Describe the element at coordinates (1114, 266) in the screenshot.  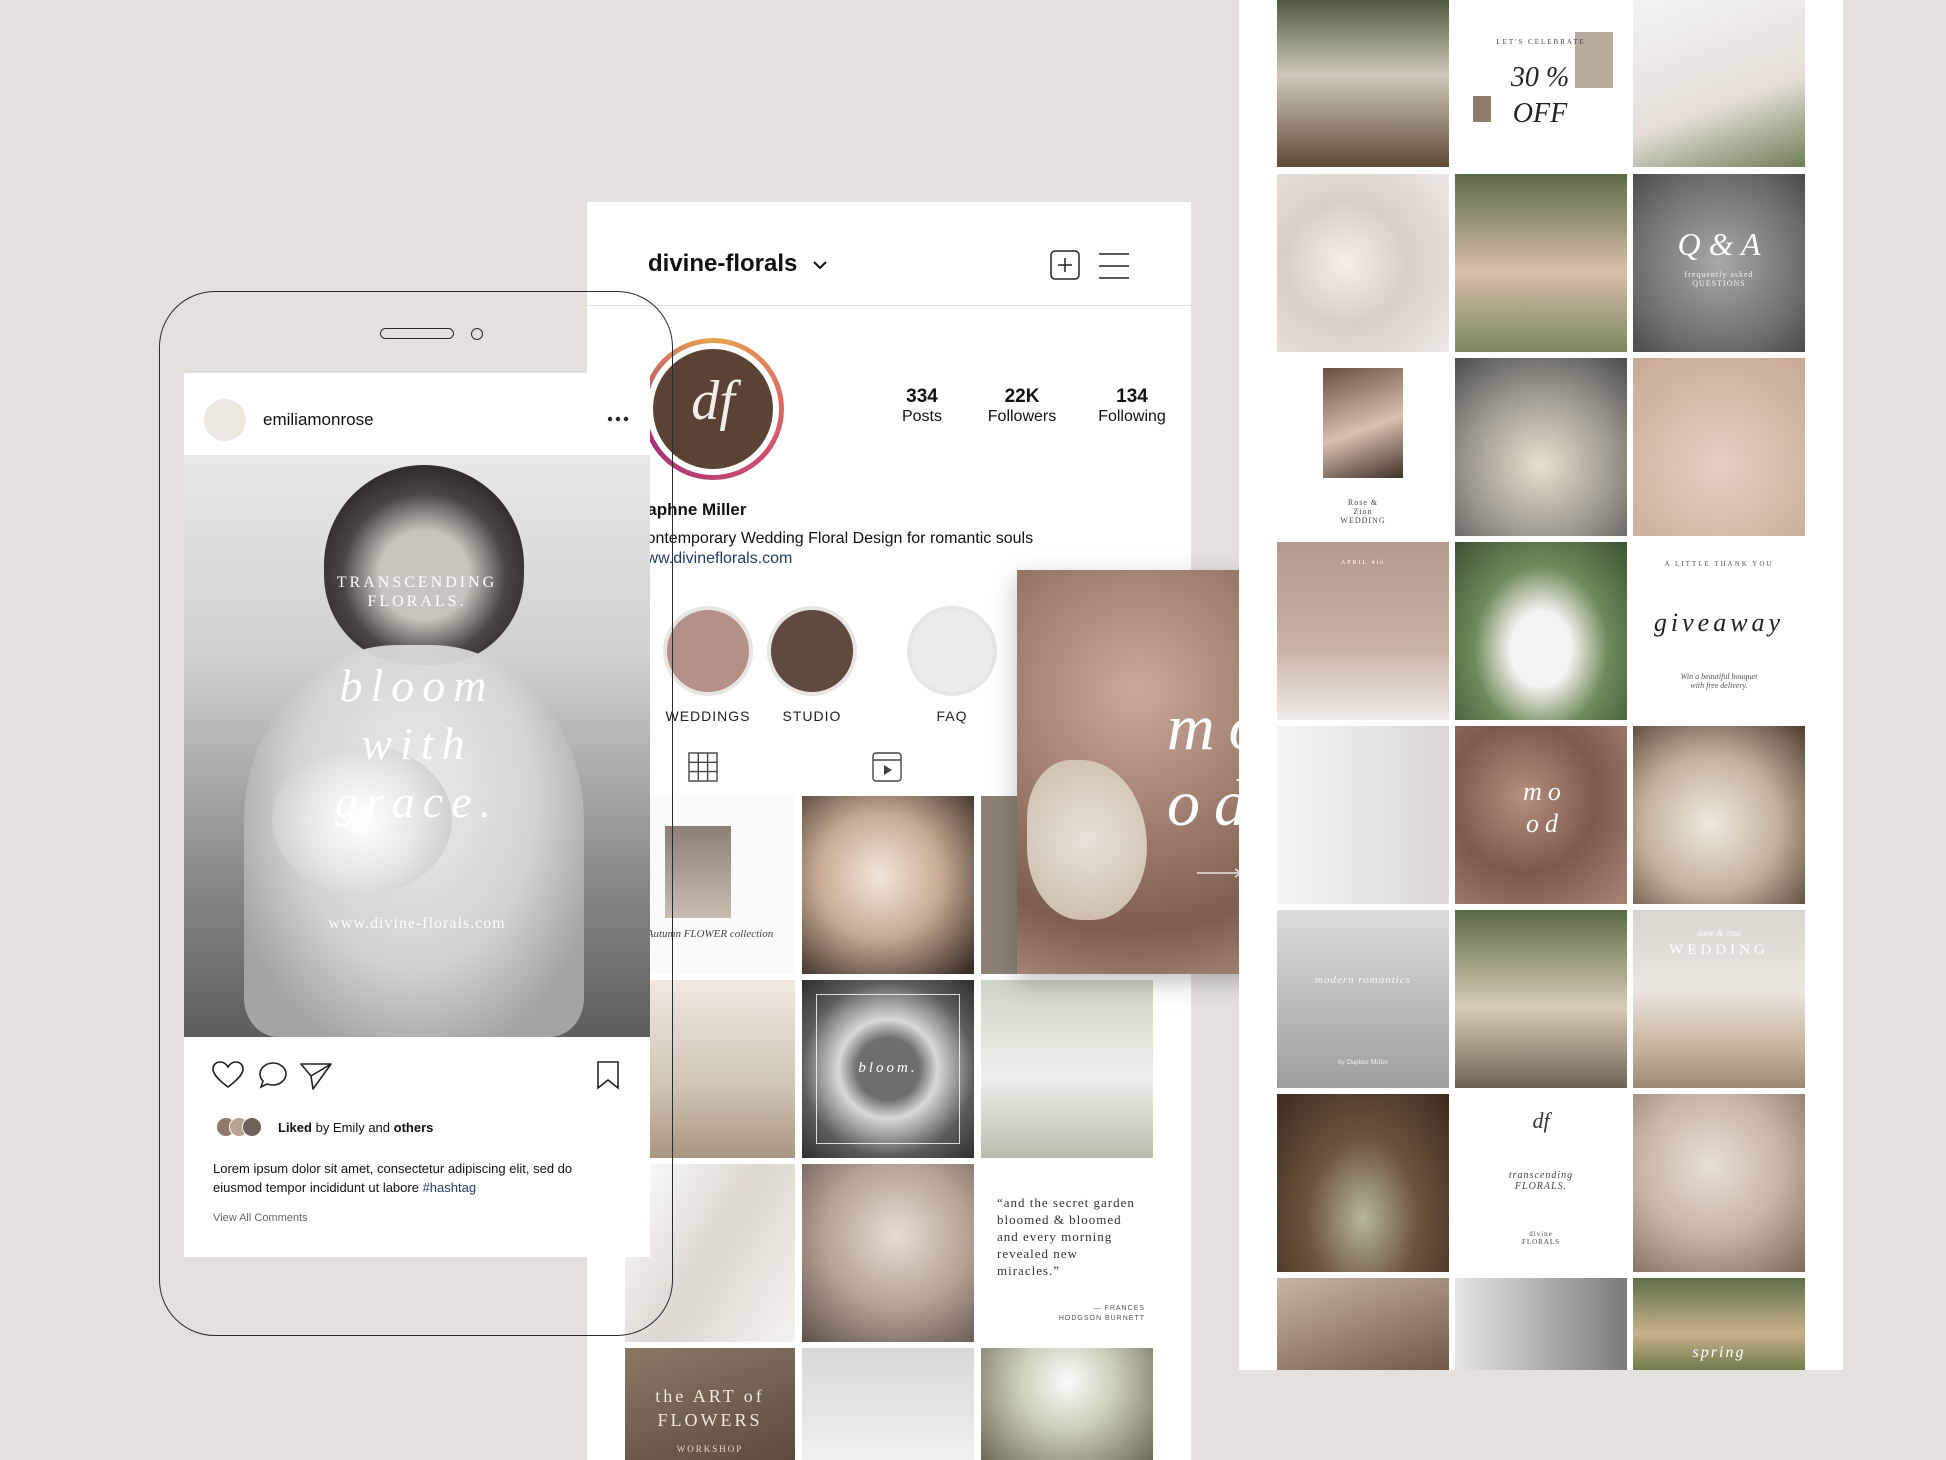
I see `menu-icon` at that location.